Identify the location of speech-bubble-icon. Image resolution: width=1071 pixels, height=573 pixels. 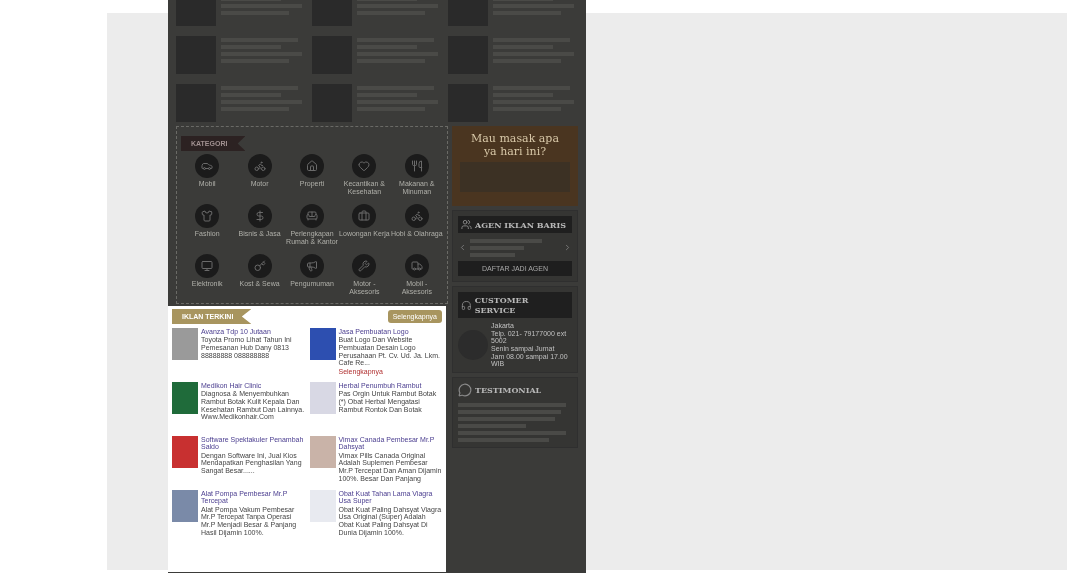
(465, 390).